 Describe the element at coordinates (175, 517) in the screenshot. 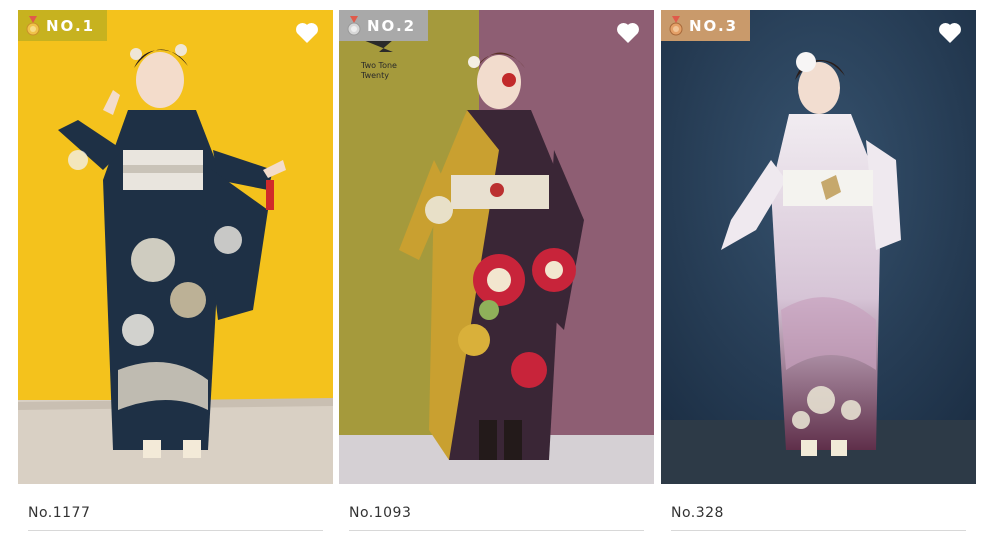

I see `product-number-link: No.1177` at that location.